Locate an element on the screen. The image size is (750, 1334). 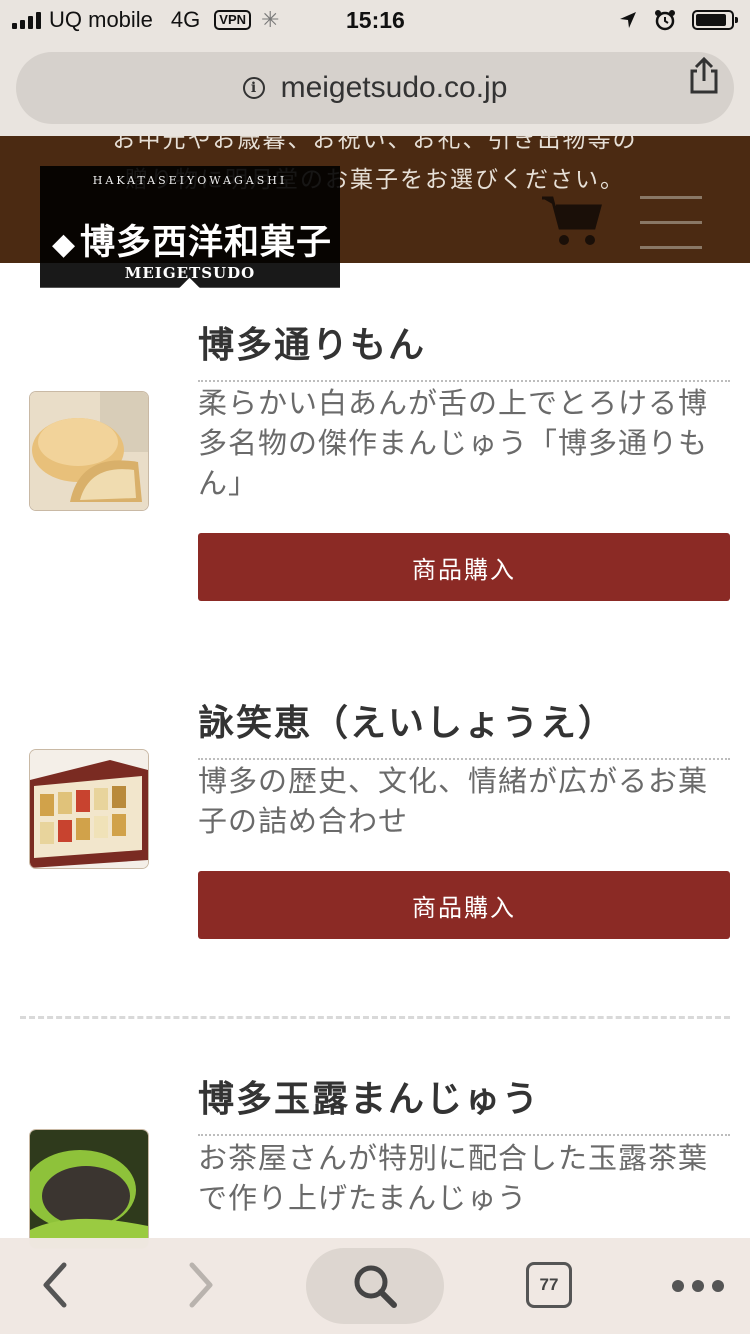
address-bar: i meigetsudo.co.jp is located at coordinates (375, 88).